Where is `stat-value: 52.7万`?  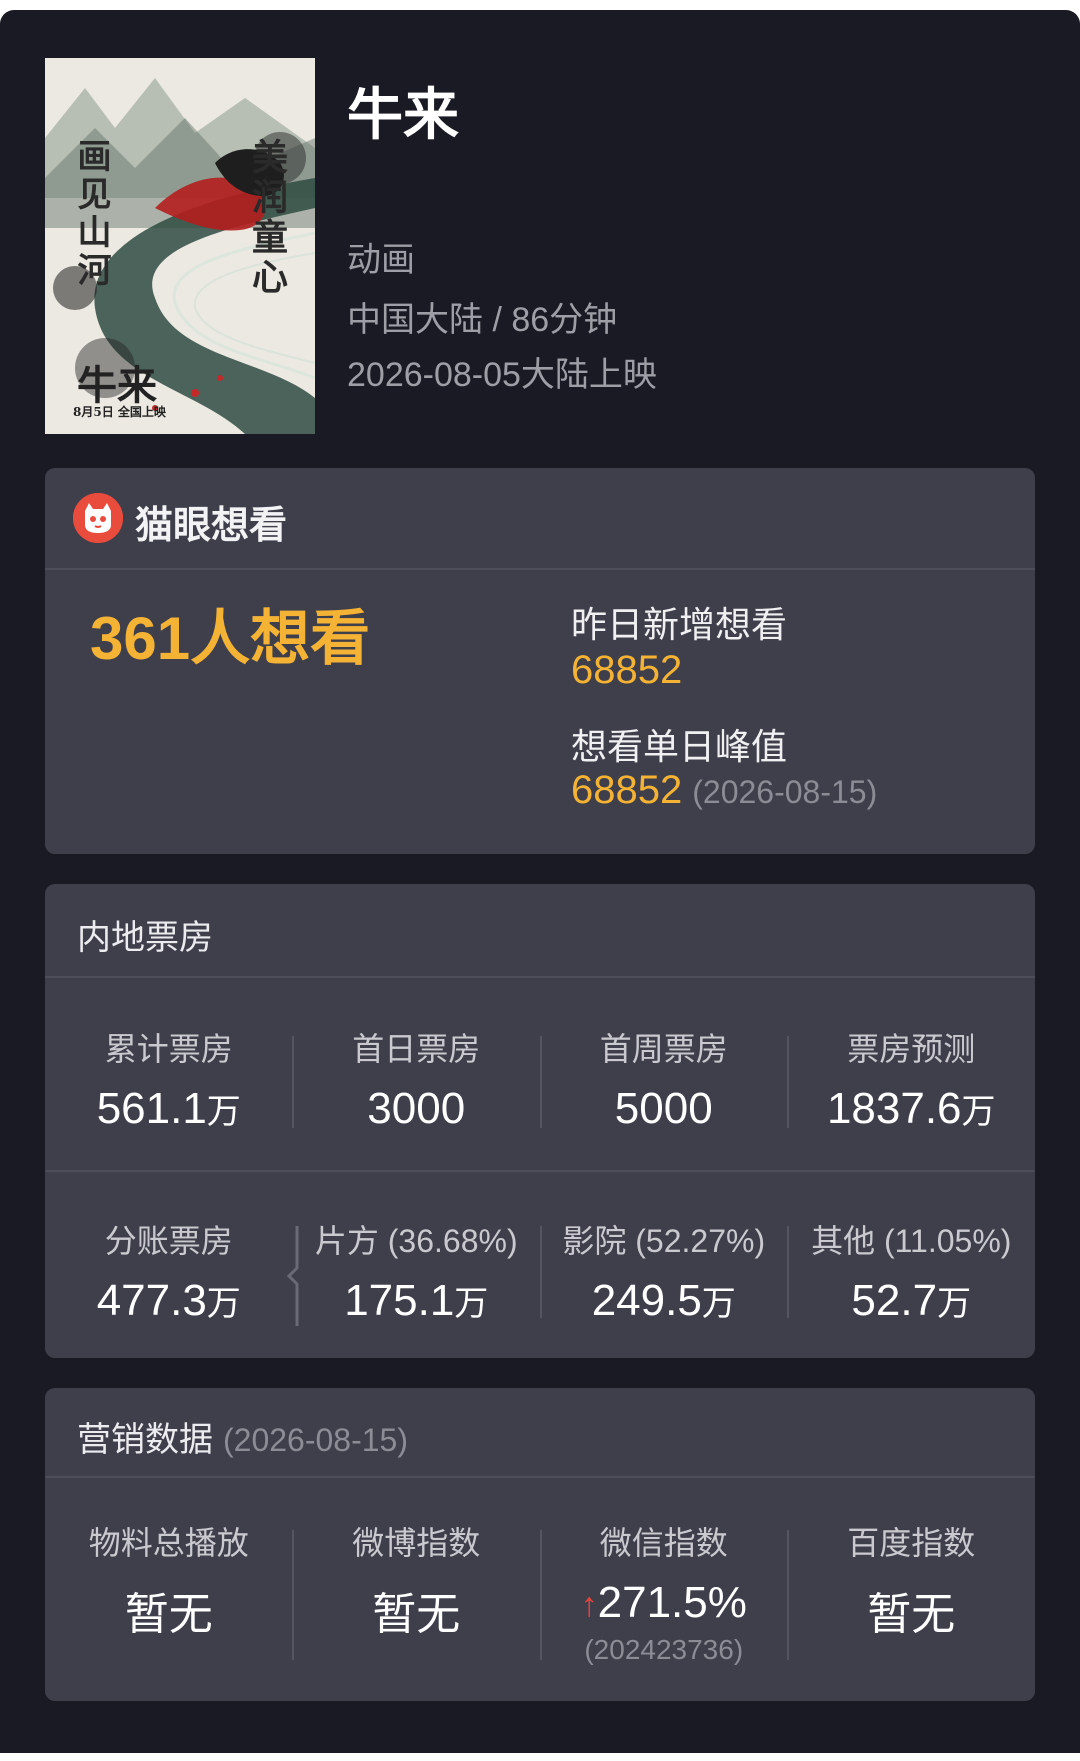
stat-value: 52.7万 is located at coordinates (911, 1300).